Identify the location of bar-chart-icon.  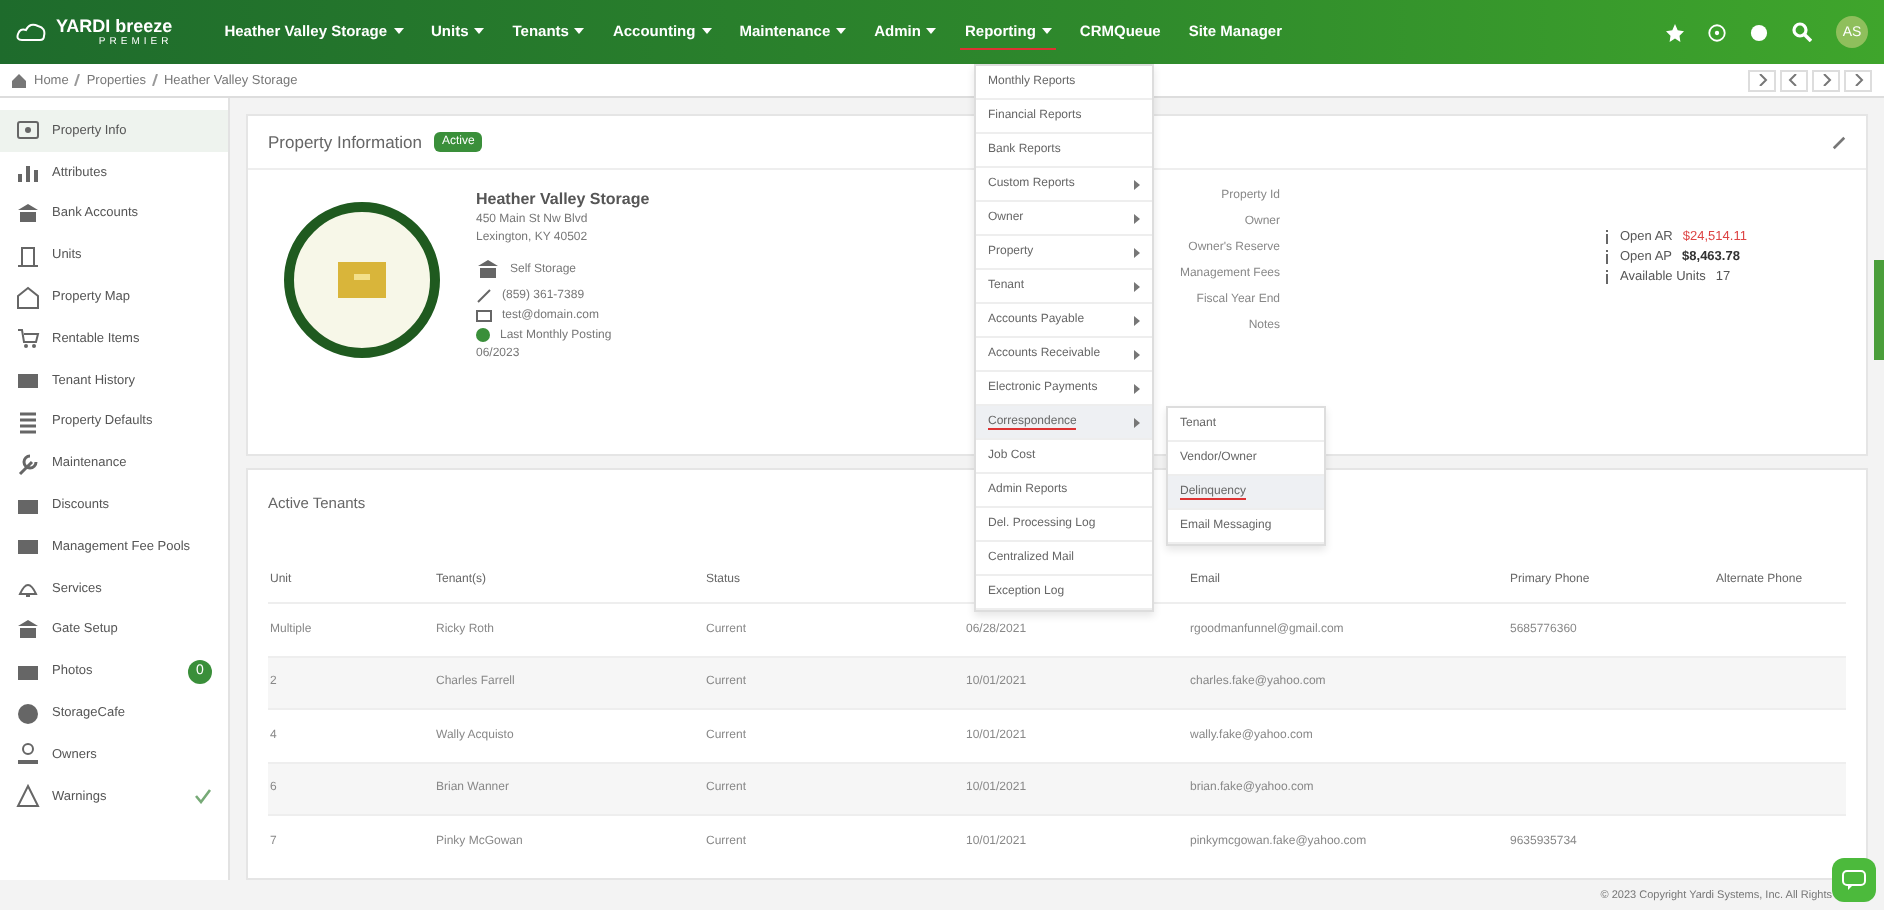
(28, 172).